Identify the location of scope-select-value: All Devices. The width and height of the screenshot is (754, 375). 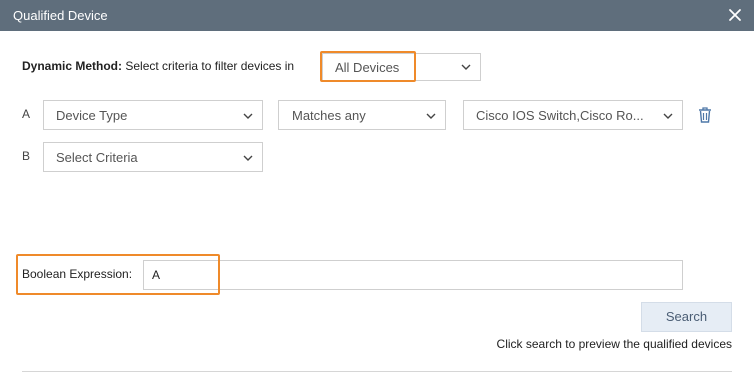
(367, 67).